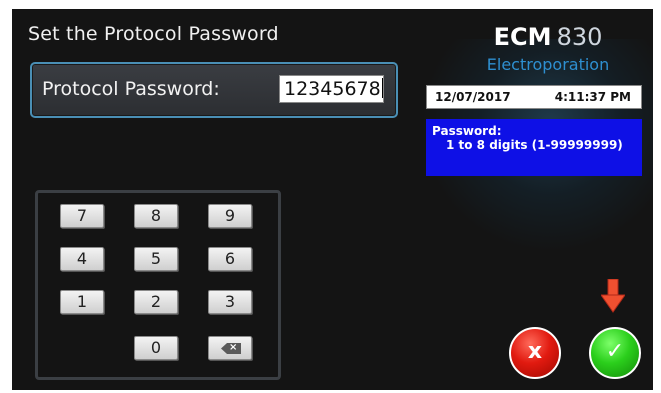 The width and height of the screenshot is (661, 393). What do you see at coordinates (522, 37) in the screenshot?
I see `brand-name: ECM` at bounding box center [522, 37].